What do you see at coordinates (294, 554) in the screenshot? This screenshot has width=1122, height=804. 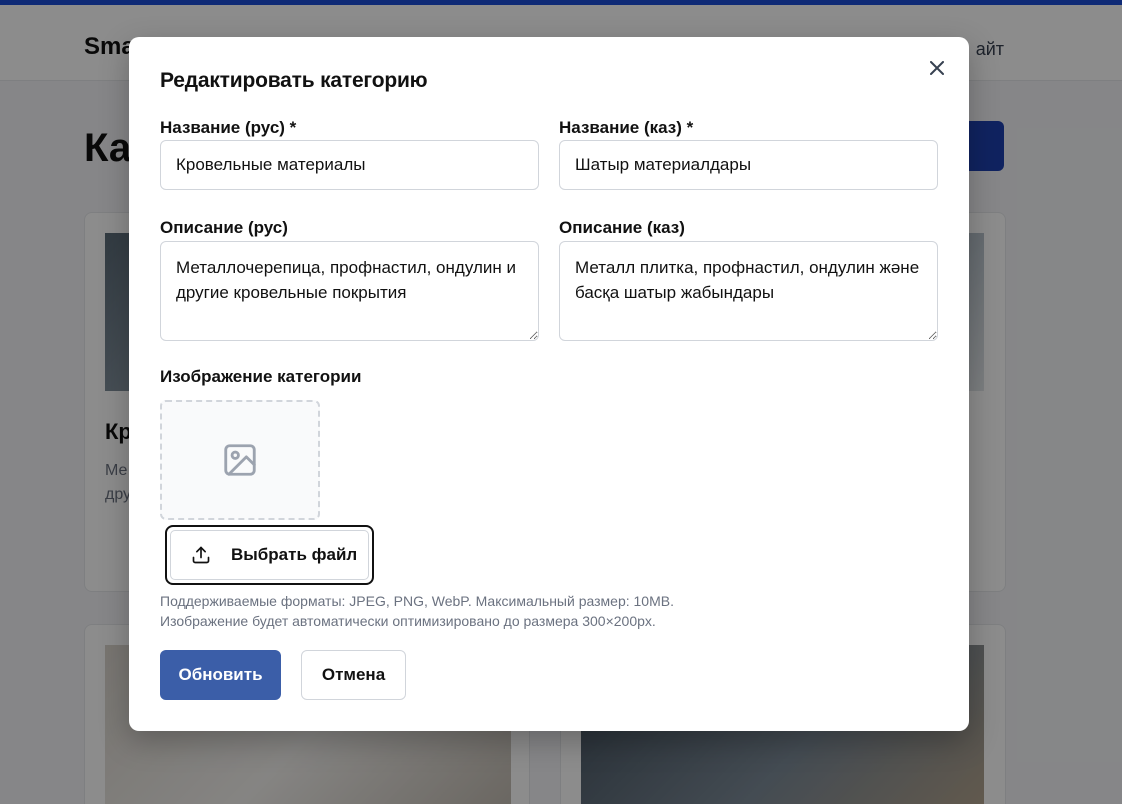 I see `choose-file-label: Выбрать файл` at bounding box center [294, 554].